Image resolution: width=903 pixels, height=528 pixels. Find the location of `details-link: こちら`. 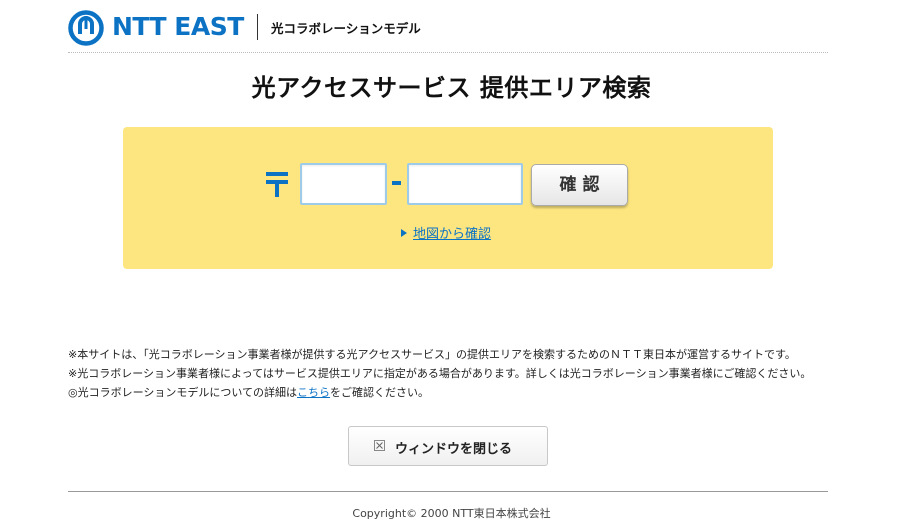

details-link: こちら is located at coordinates (313, 392).